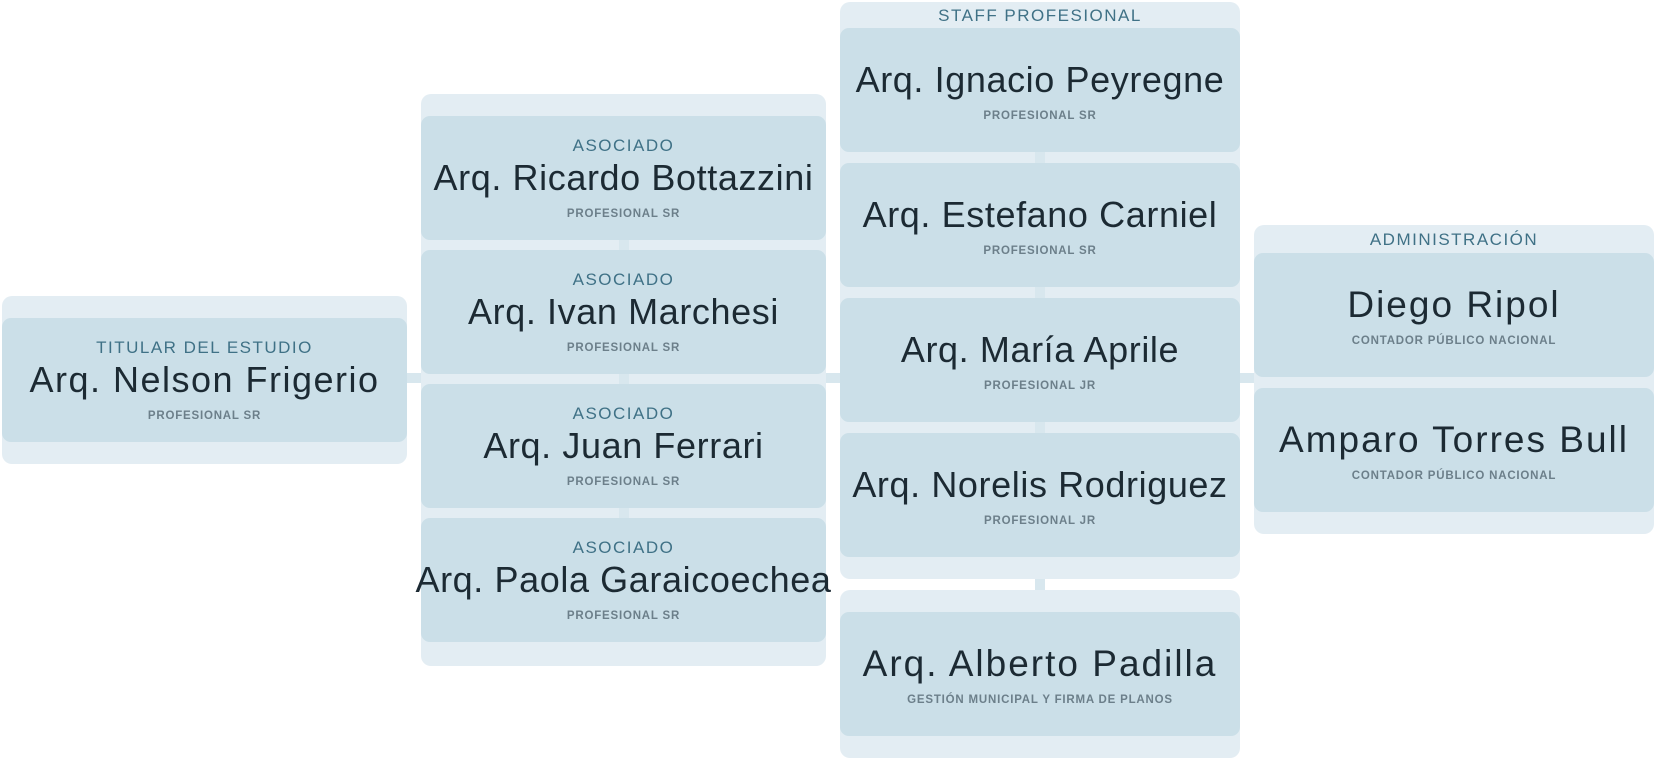 The width and height of the screenshot is (1657, 760). I want to click on card-name: Arq. Estefano Carniel, so click(1040, 214).